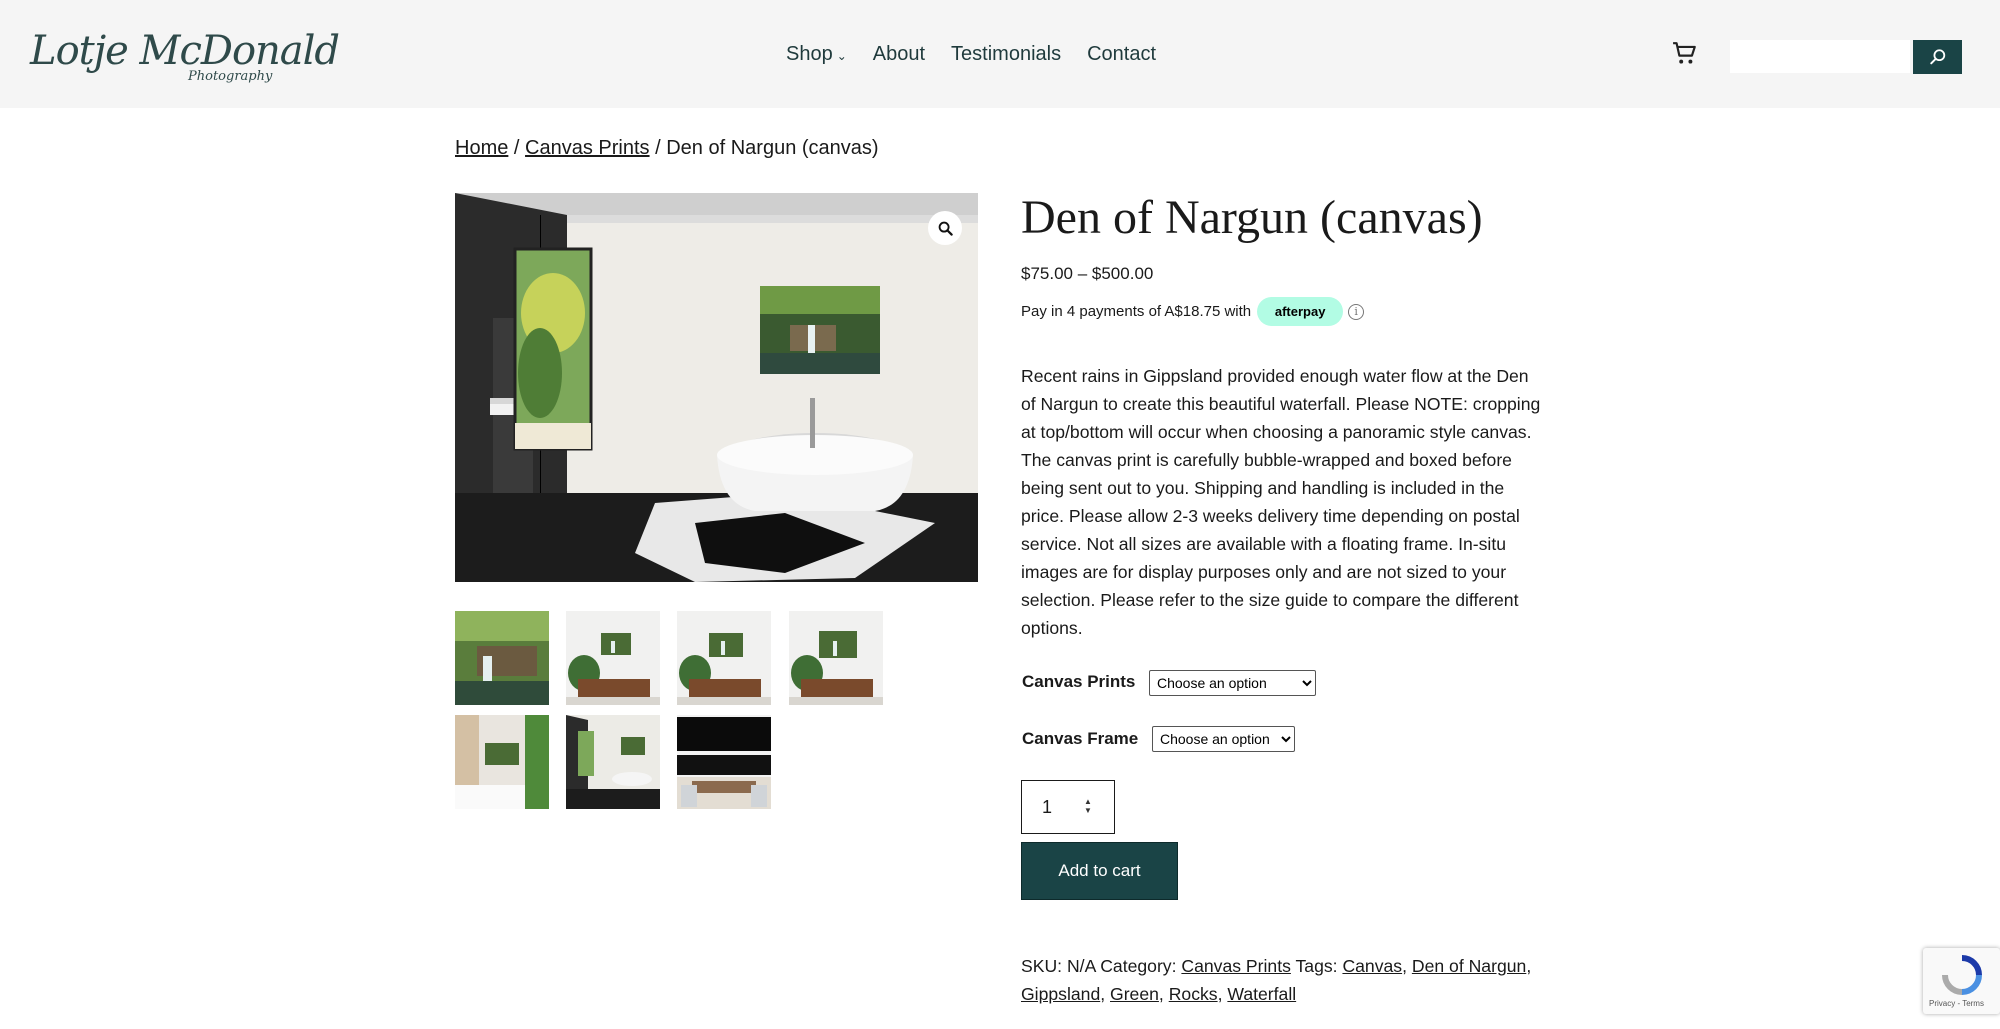 Image resolution: width=2000 pixels, height=1029 pixels. I want to click on zoom-icon, so click(945, 228).